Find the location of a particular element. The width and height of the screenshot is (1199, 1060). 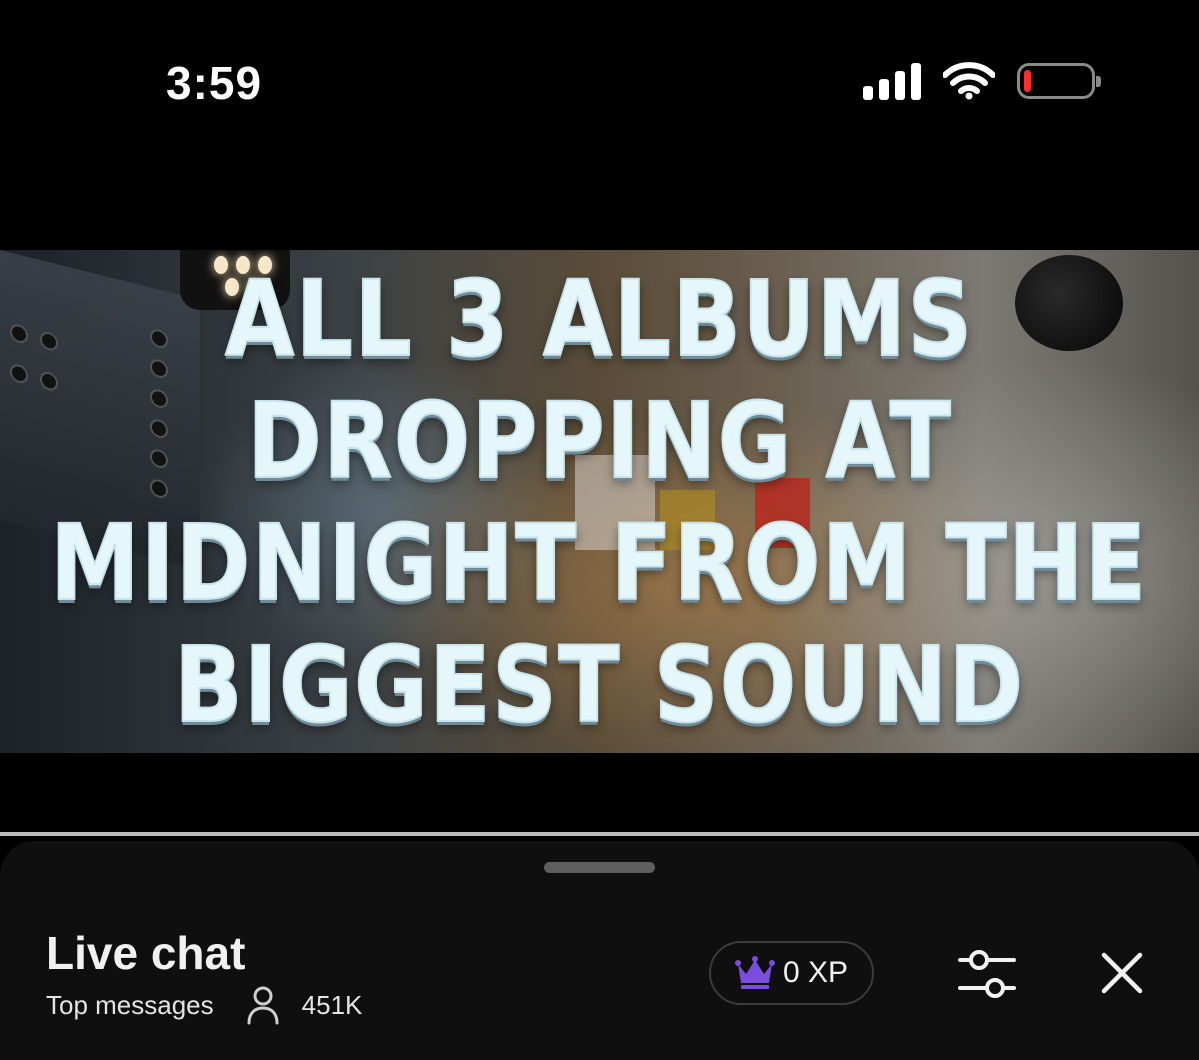

xp-button: 0 XP is located at coordinates (791, 973).